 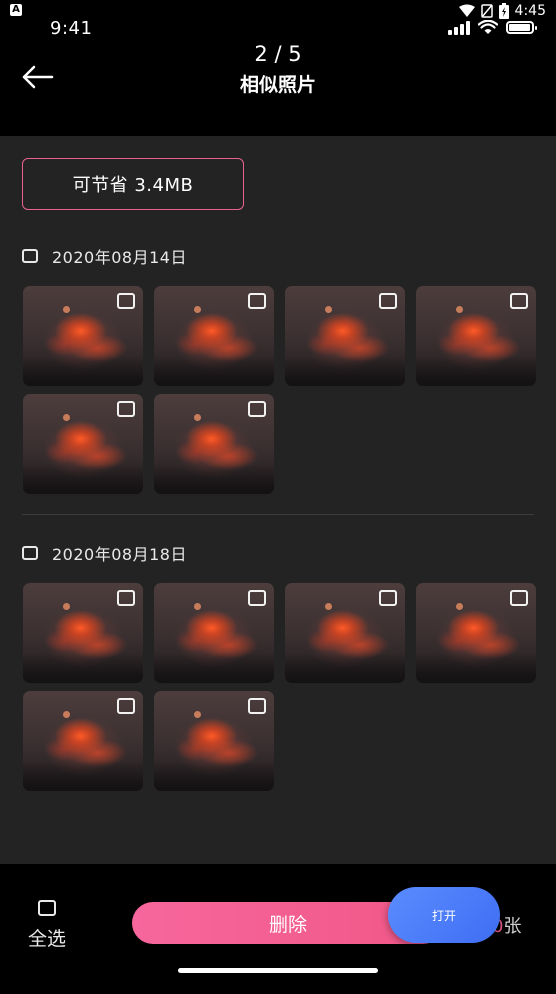 I want to click on battery-charging-icon, so click(x=503, y=11).